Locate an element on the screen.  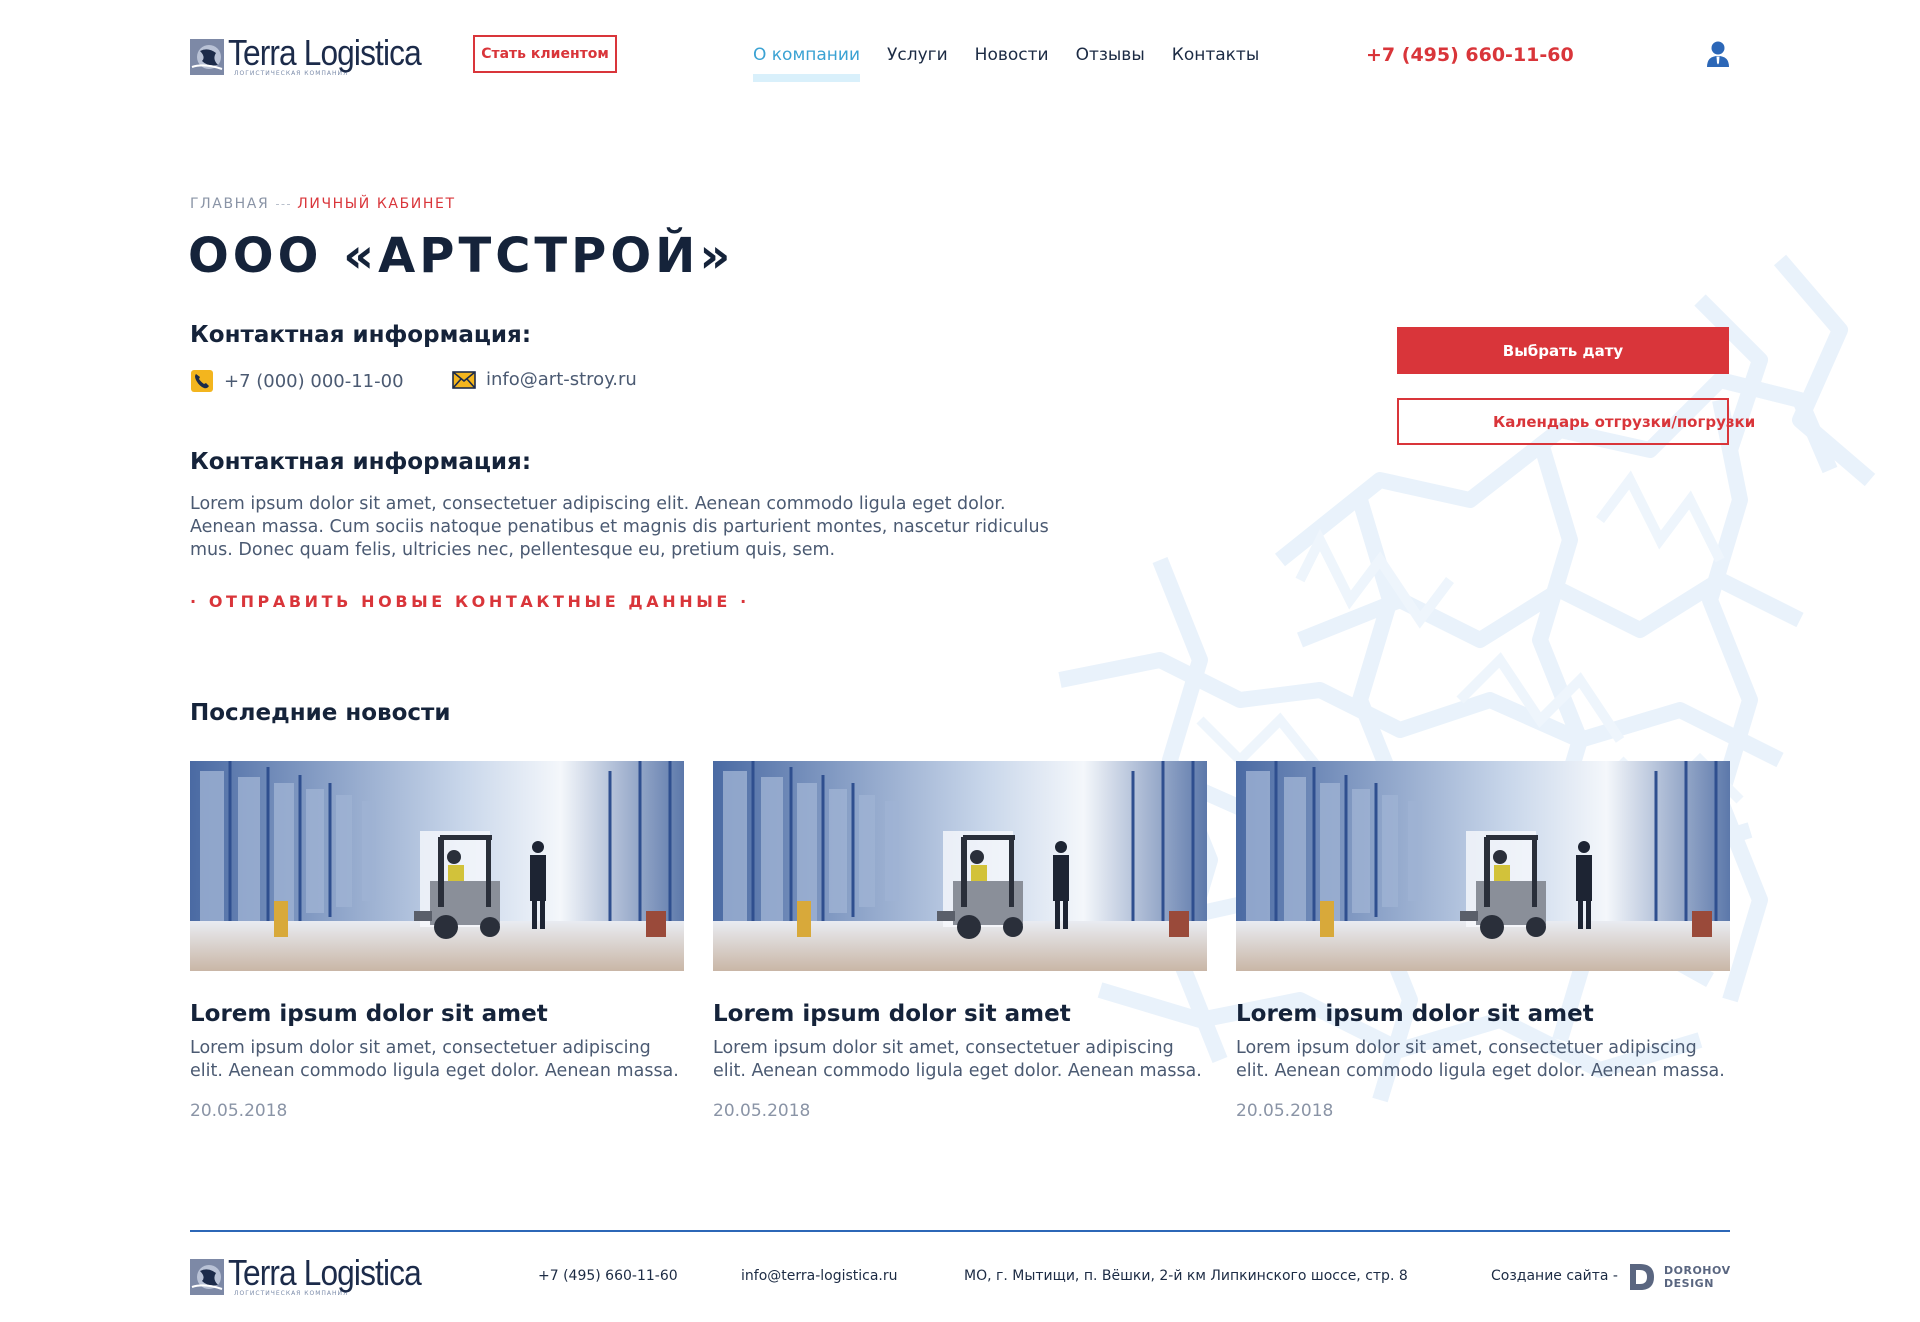
studio-name-line2: DESIGN is located at coordinates (1689, 1283).